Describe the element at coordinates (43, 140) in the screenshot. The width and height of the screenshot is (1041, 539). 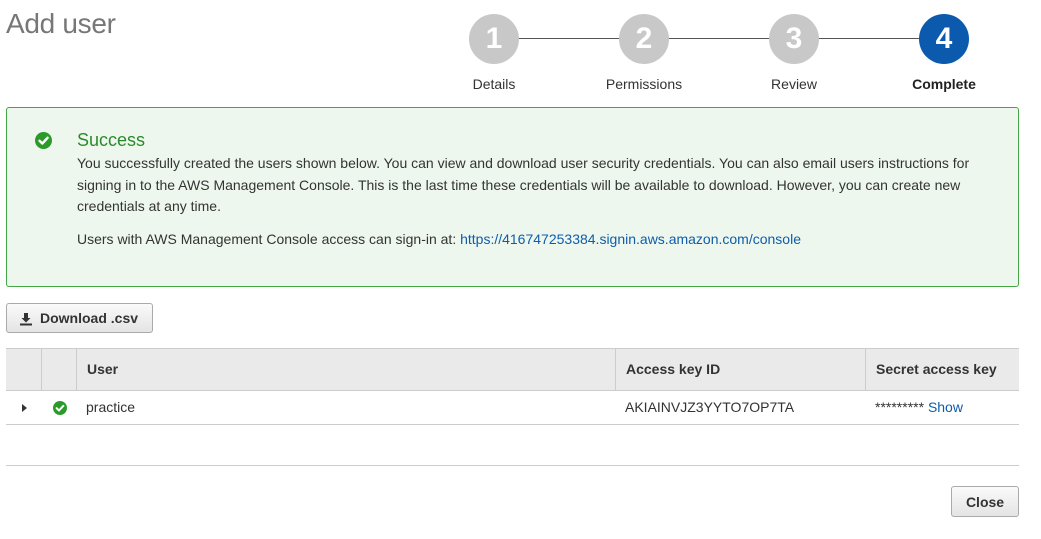
I see `check-circle-icon` at that location.